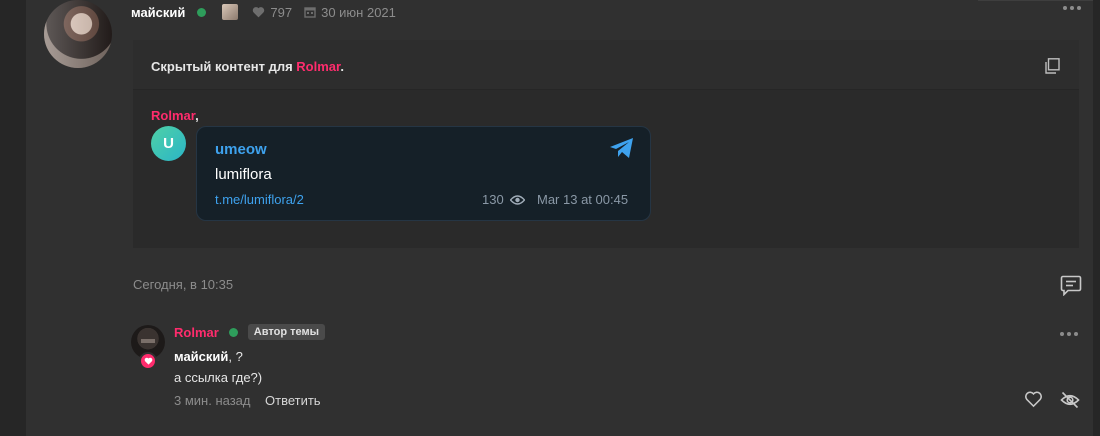 This screenshot has height=436, width=1100. Describe the element at coordinates (201, 356) in the screenshot. I see `comment-mentioned-user: майский` at that location.